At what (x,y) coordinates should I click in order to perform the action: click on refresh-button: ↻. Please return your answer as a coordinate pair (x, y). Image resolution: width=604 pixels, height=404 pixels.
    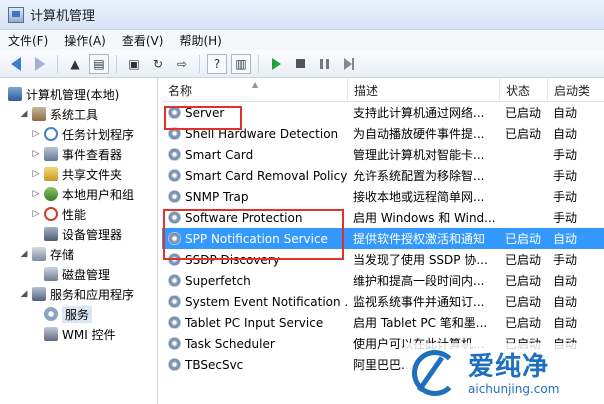
    Looking at the image, I should click on (158, 64).